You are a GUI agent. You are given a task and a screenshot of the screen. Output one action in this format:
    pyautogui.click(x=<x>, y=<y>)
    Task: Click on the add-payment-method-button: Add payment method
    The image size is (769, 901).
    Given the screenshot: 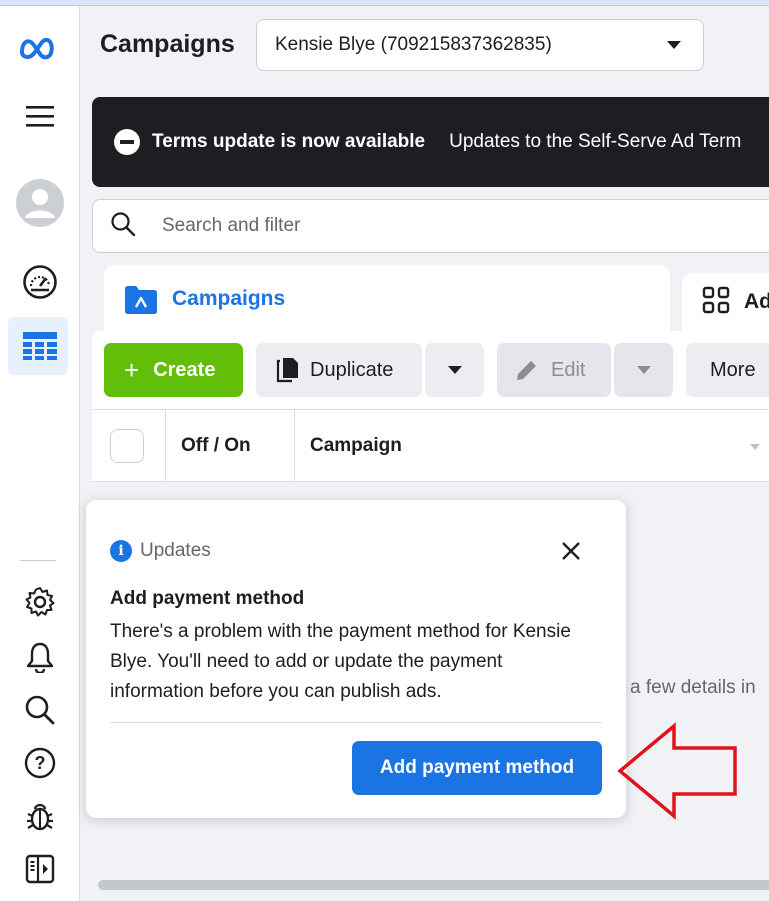 What is the action you would take?
    pyautogui.click(x=477, y=768)
    